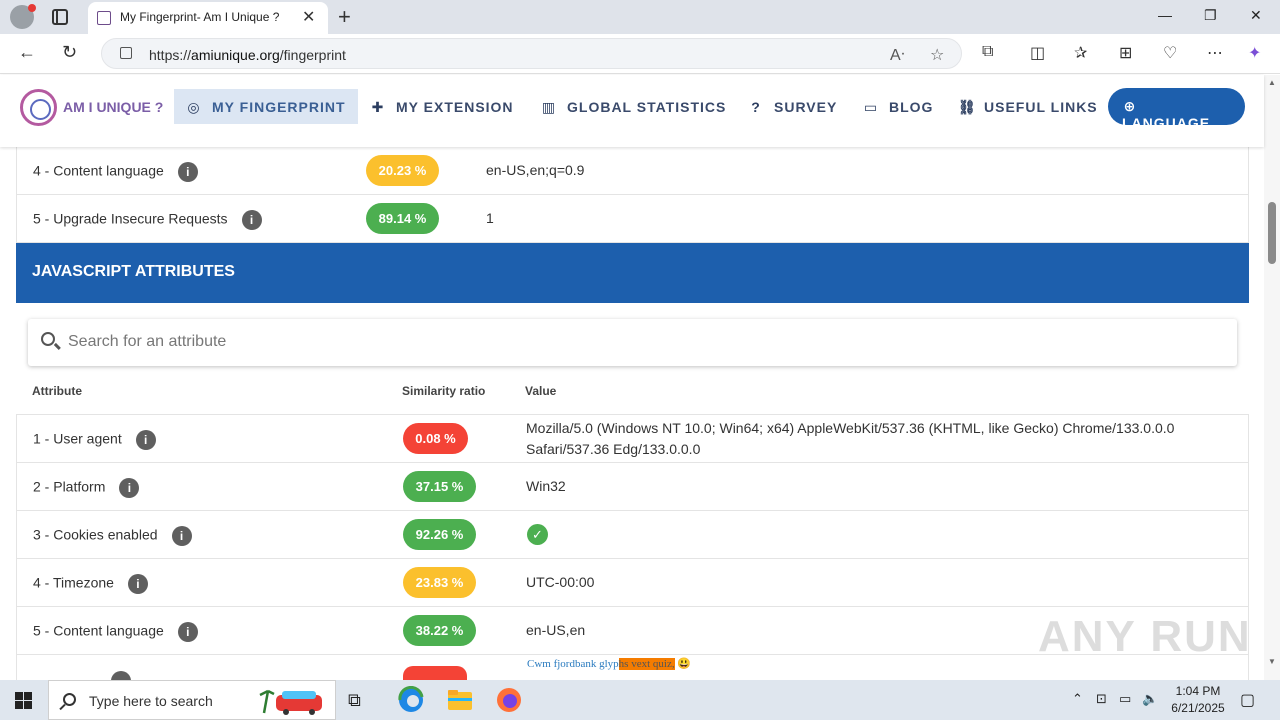 The height and width of the screenshot is (720, 1280). I want to click on favorite-star-icon: ☆, so click(937, 55).